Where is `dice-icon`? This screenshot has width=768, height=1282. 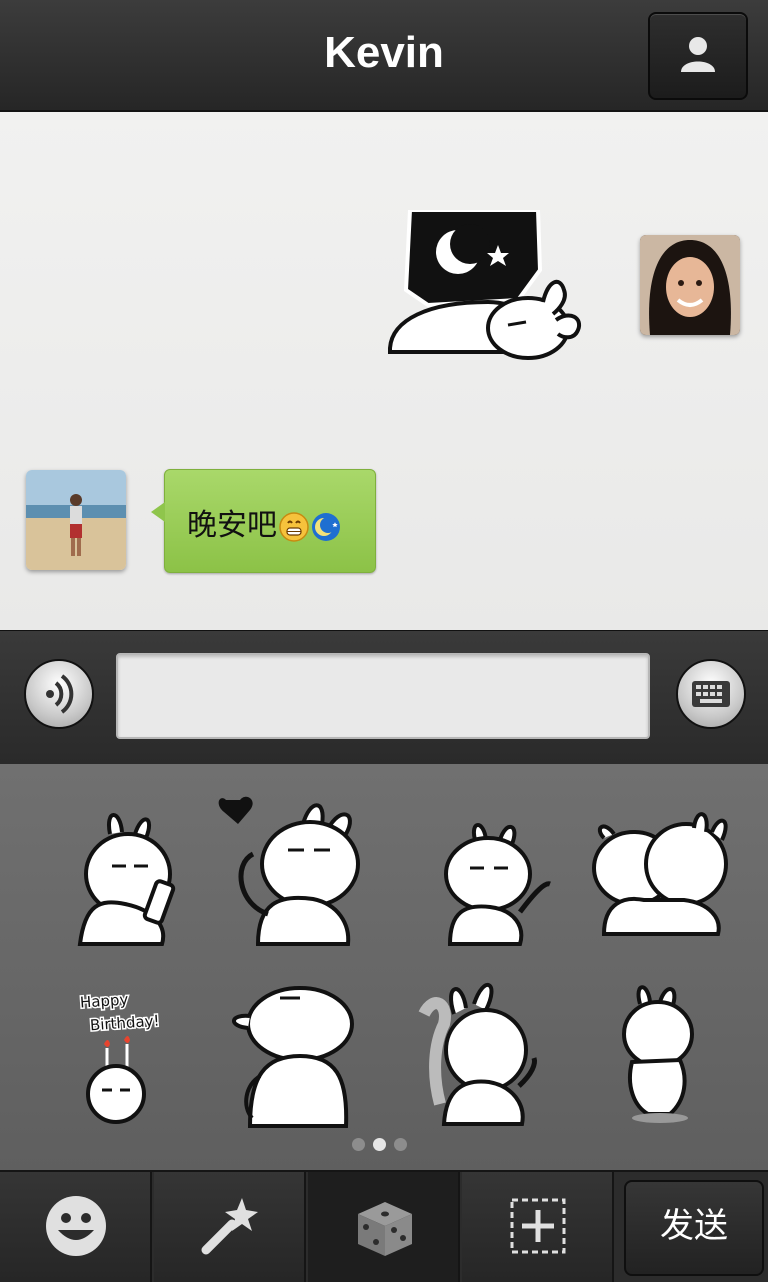
dice-icon is located at coordinates (385, 1229).